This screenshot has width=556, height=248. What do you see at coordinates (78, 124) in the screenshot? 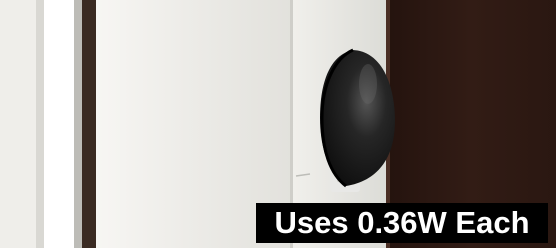
I see `dark-trim-shadow` at bounding box center [78, 124].